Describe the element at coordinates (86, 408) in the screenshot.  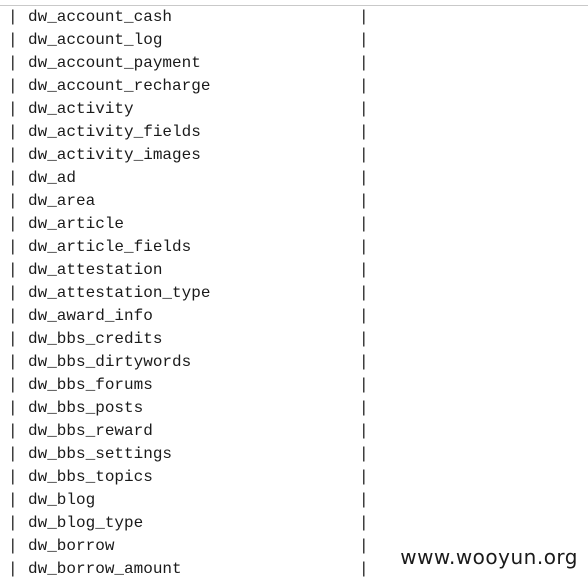
I see `table-name: dw_bbs_posts` at that location.